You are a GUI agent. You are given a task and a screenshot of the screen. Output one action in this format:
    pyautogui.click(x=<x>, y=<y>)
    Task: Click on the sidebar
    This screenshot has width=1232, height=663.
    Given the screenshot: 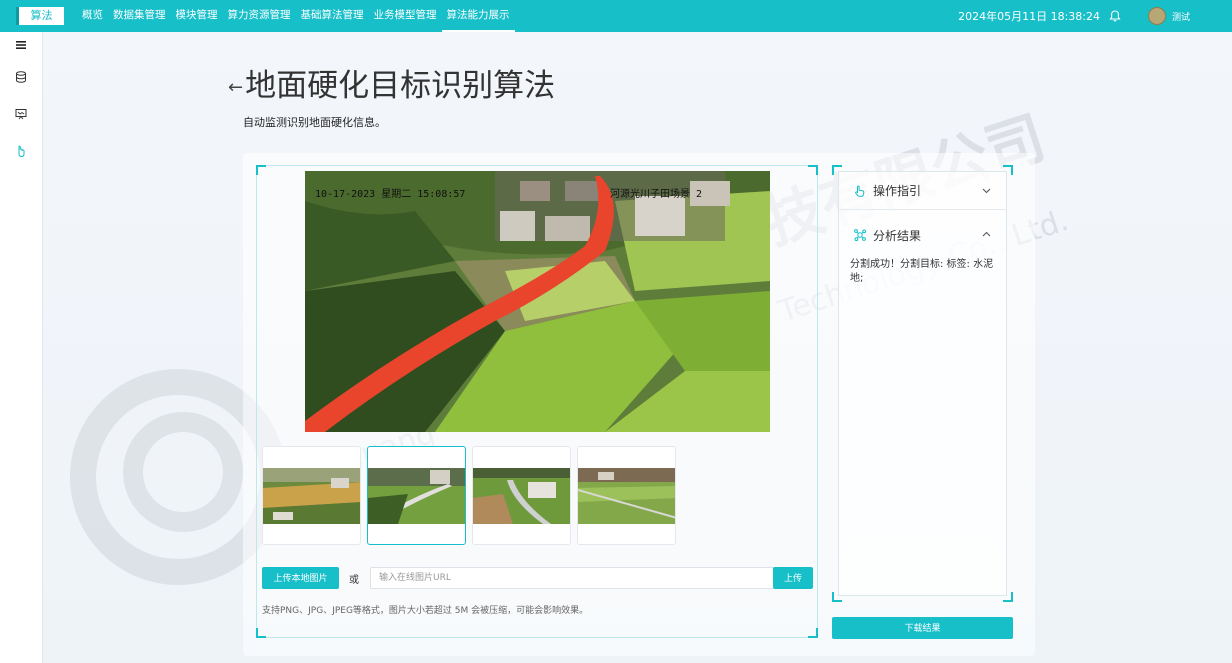 What is the action you would take?
    pyautogui.click(x=21, y=347)
    